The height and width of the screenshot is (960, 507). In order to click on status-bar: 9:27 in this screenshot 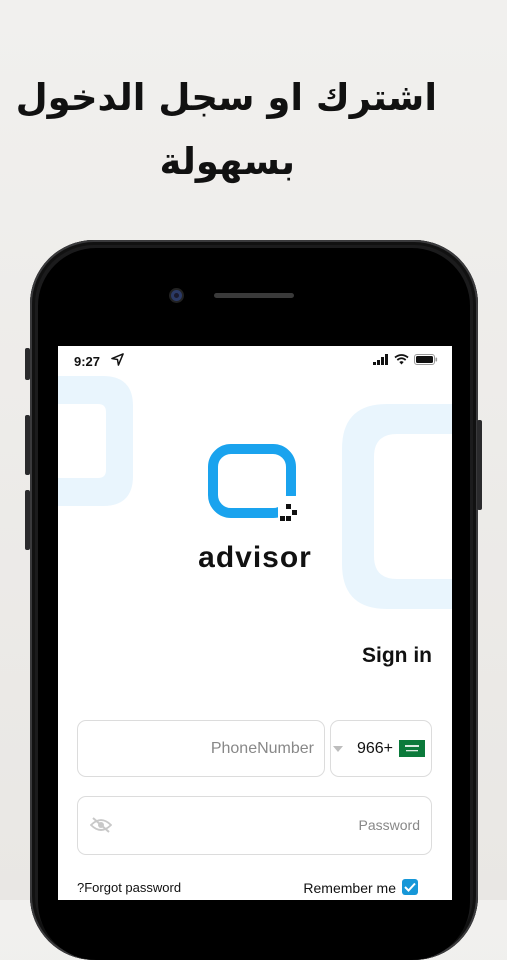, I will do `click(255, 361)`.